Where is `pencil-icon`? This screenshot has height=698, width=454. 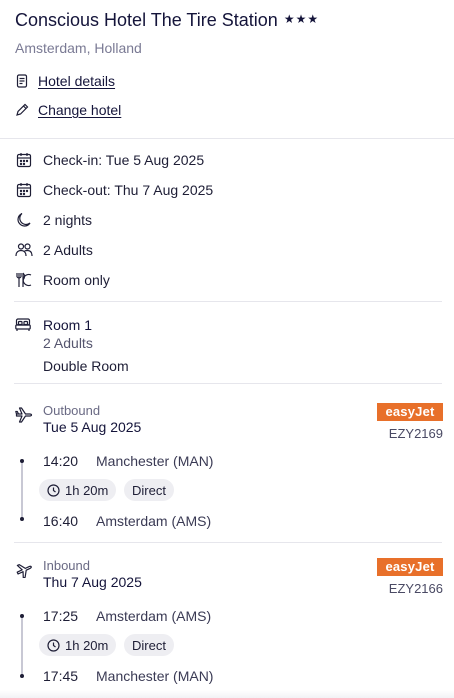
pencil-icon is located at coordinates (22, 110).